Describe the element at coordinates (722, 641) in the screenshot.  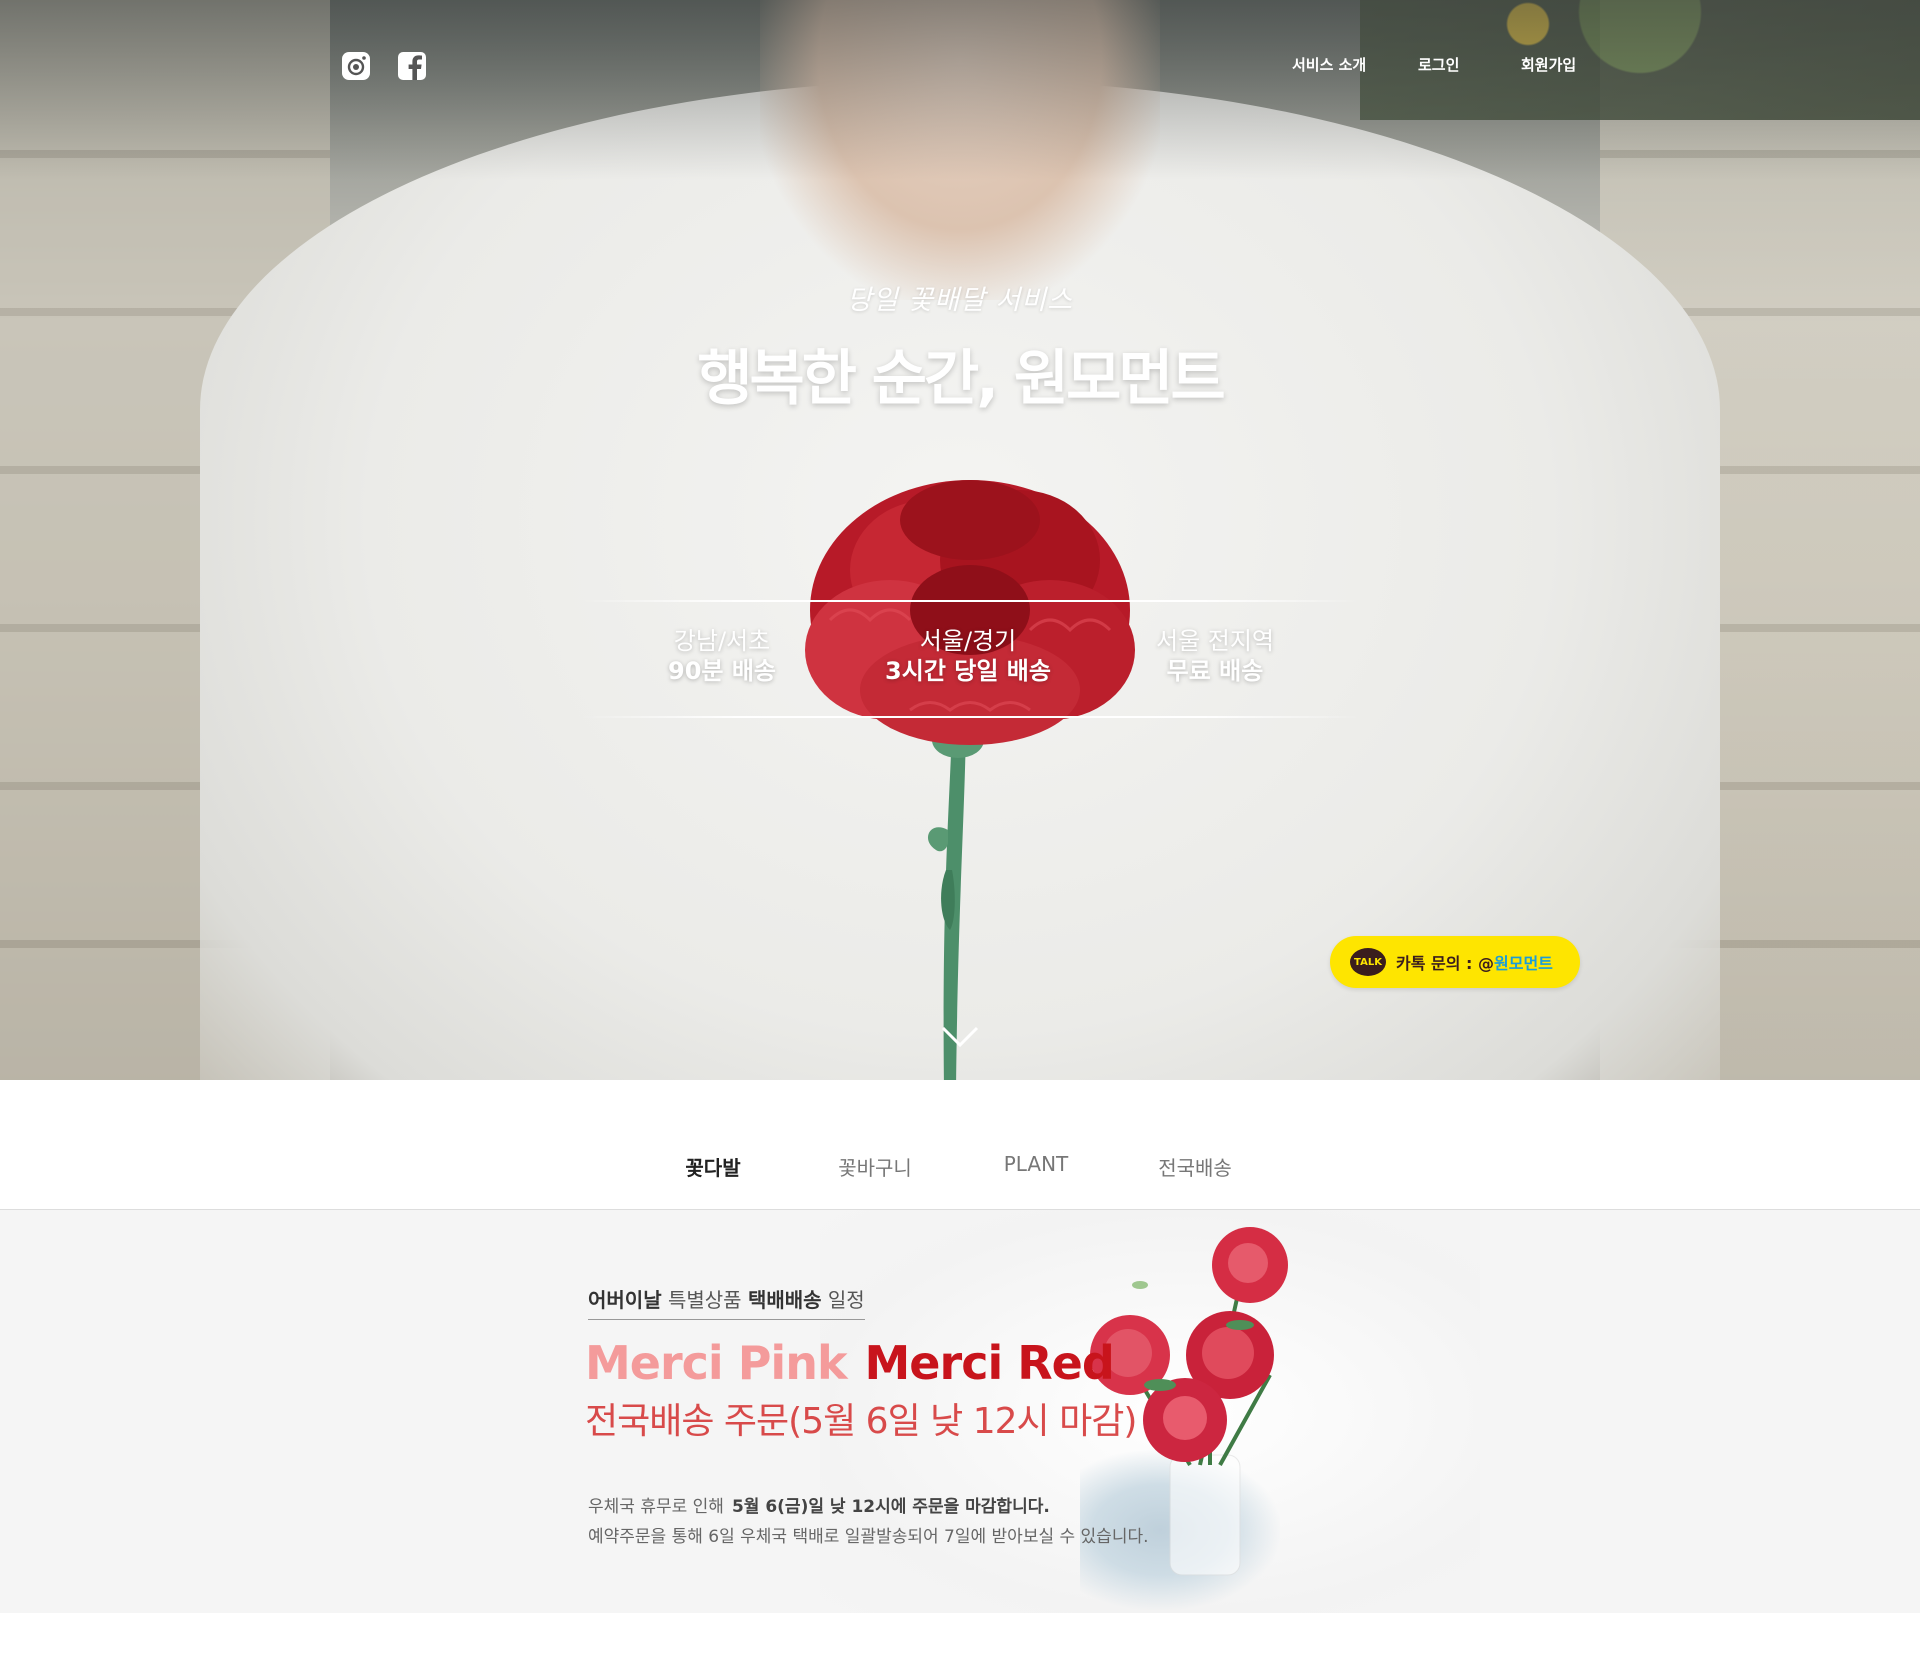
I see `feature-gangnam-region: 강남/서초` at that location.